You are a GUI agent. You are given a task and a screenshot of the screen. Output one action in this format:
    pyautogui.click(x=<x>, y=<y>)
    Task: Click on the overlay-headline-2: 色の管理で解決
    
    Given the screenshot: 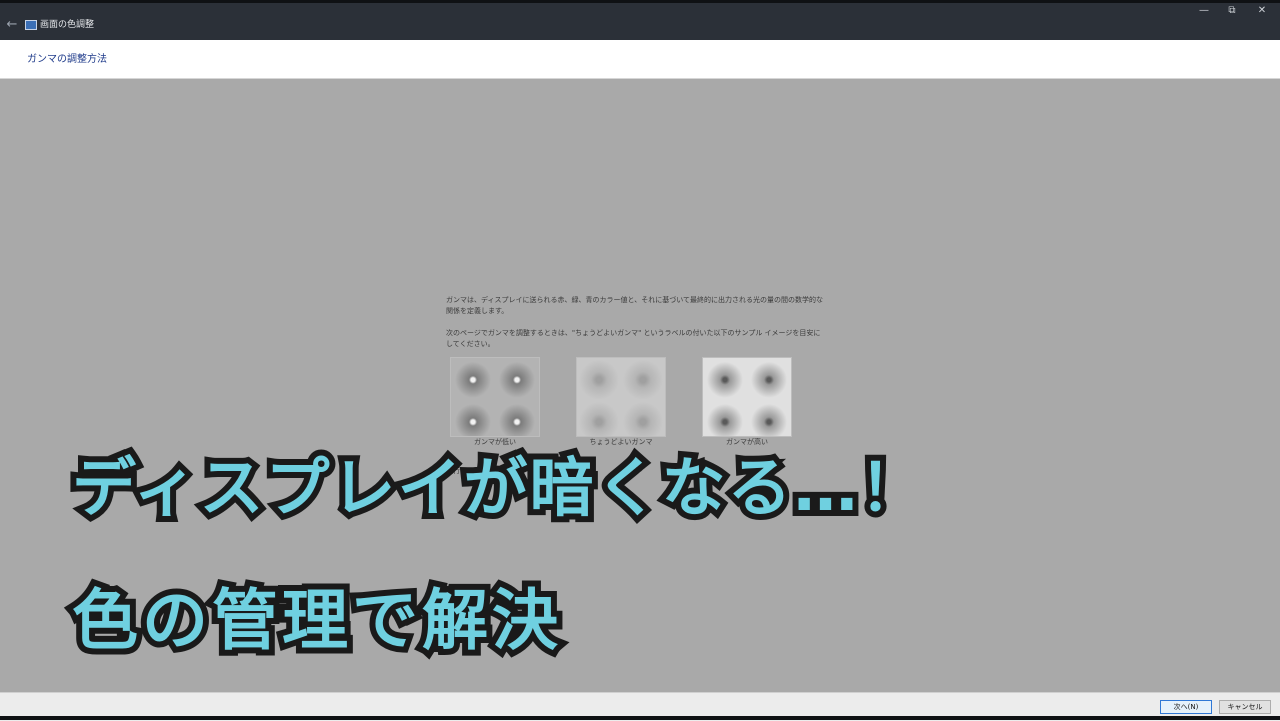 What is the action you would take?
    pyautogui.click(x=315, y=620)
    